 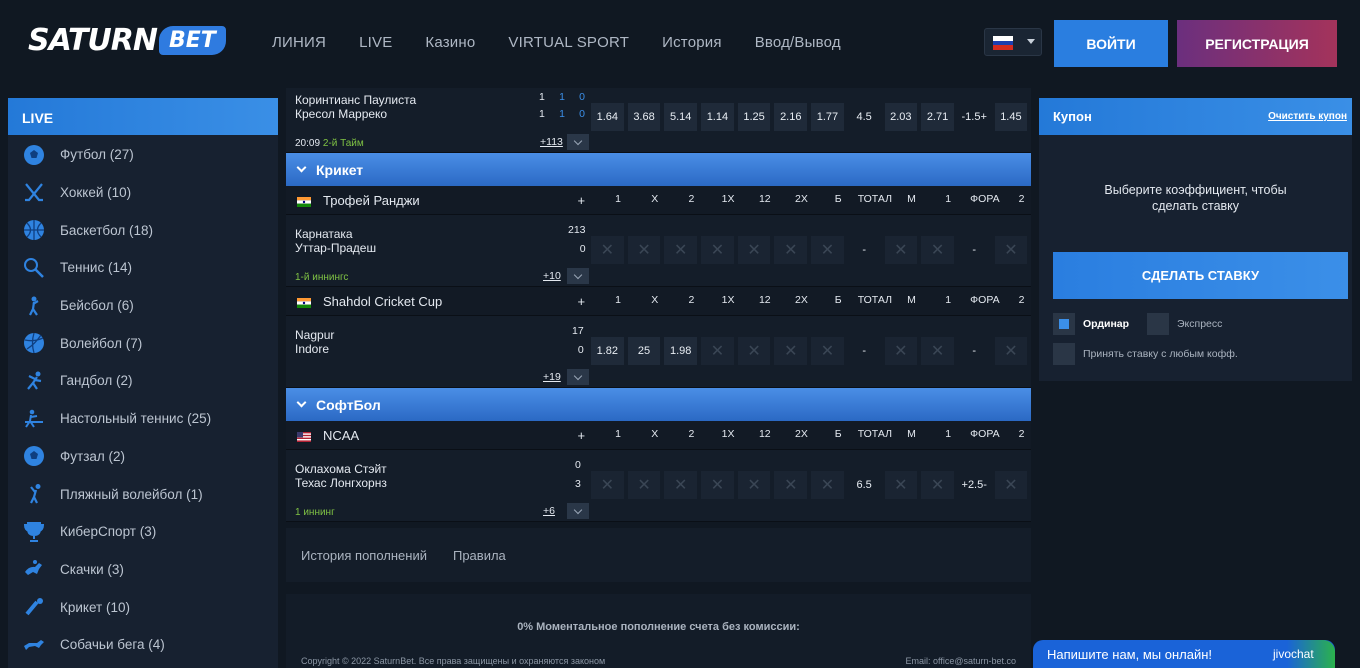 I want to click on sidebar-item-table-tennis: Настольный теннис (25), so click(x=143, y=419).